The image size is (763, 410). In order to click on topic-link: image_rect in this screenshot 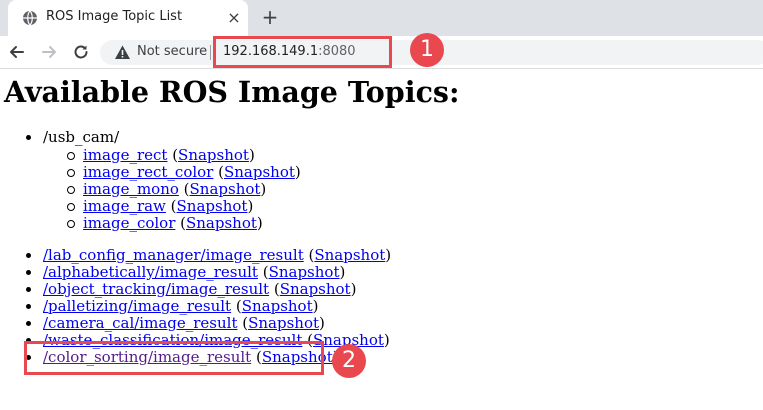, I will do `click(125, 155)`.